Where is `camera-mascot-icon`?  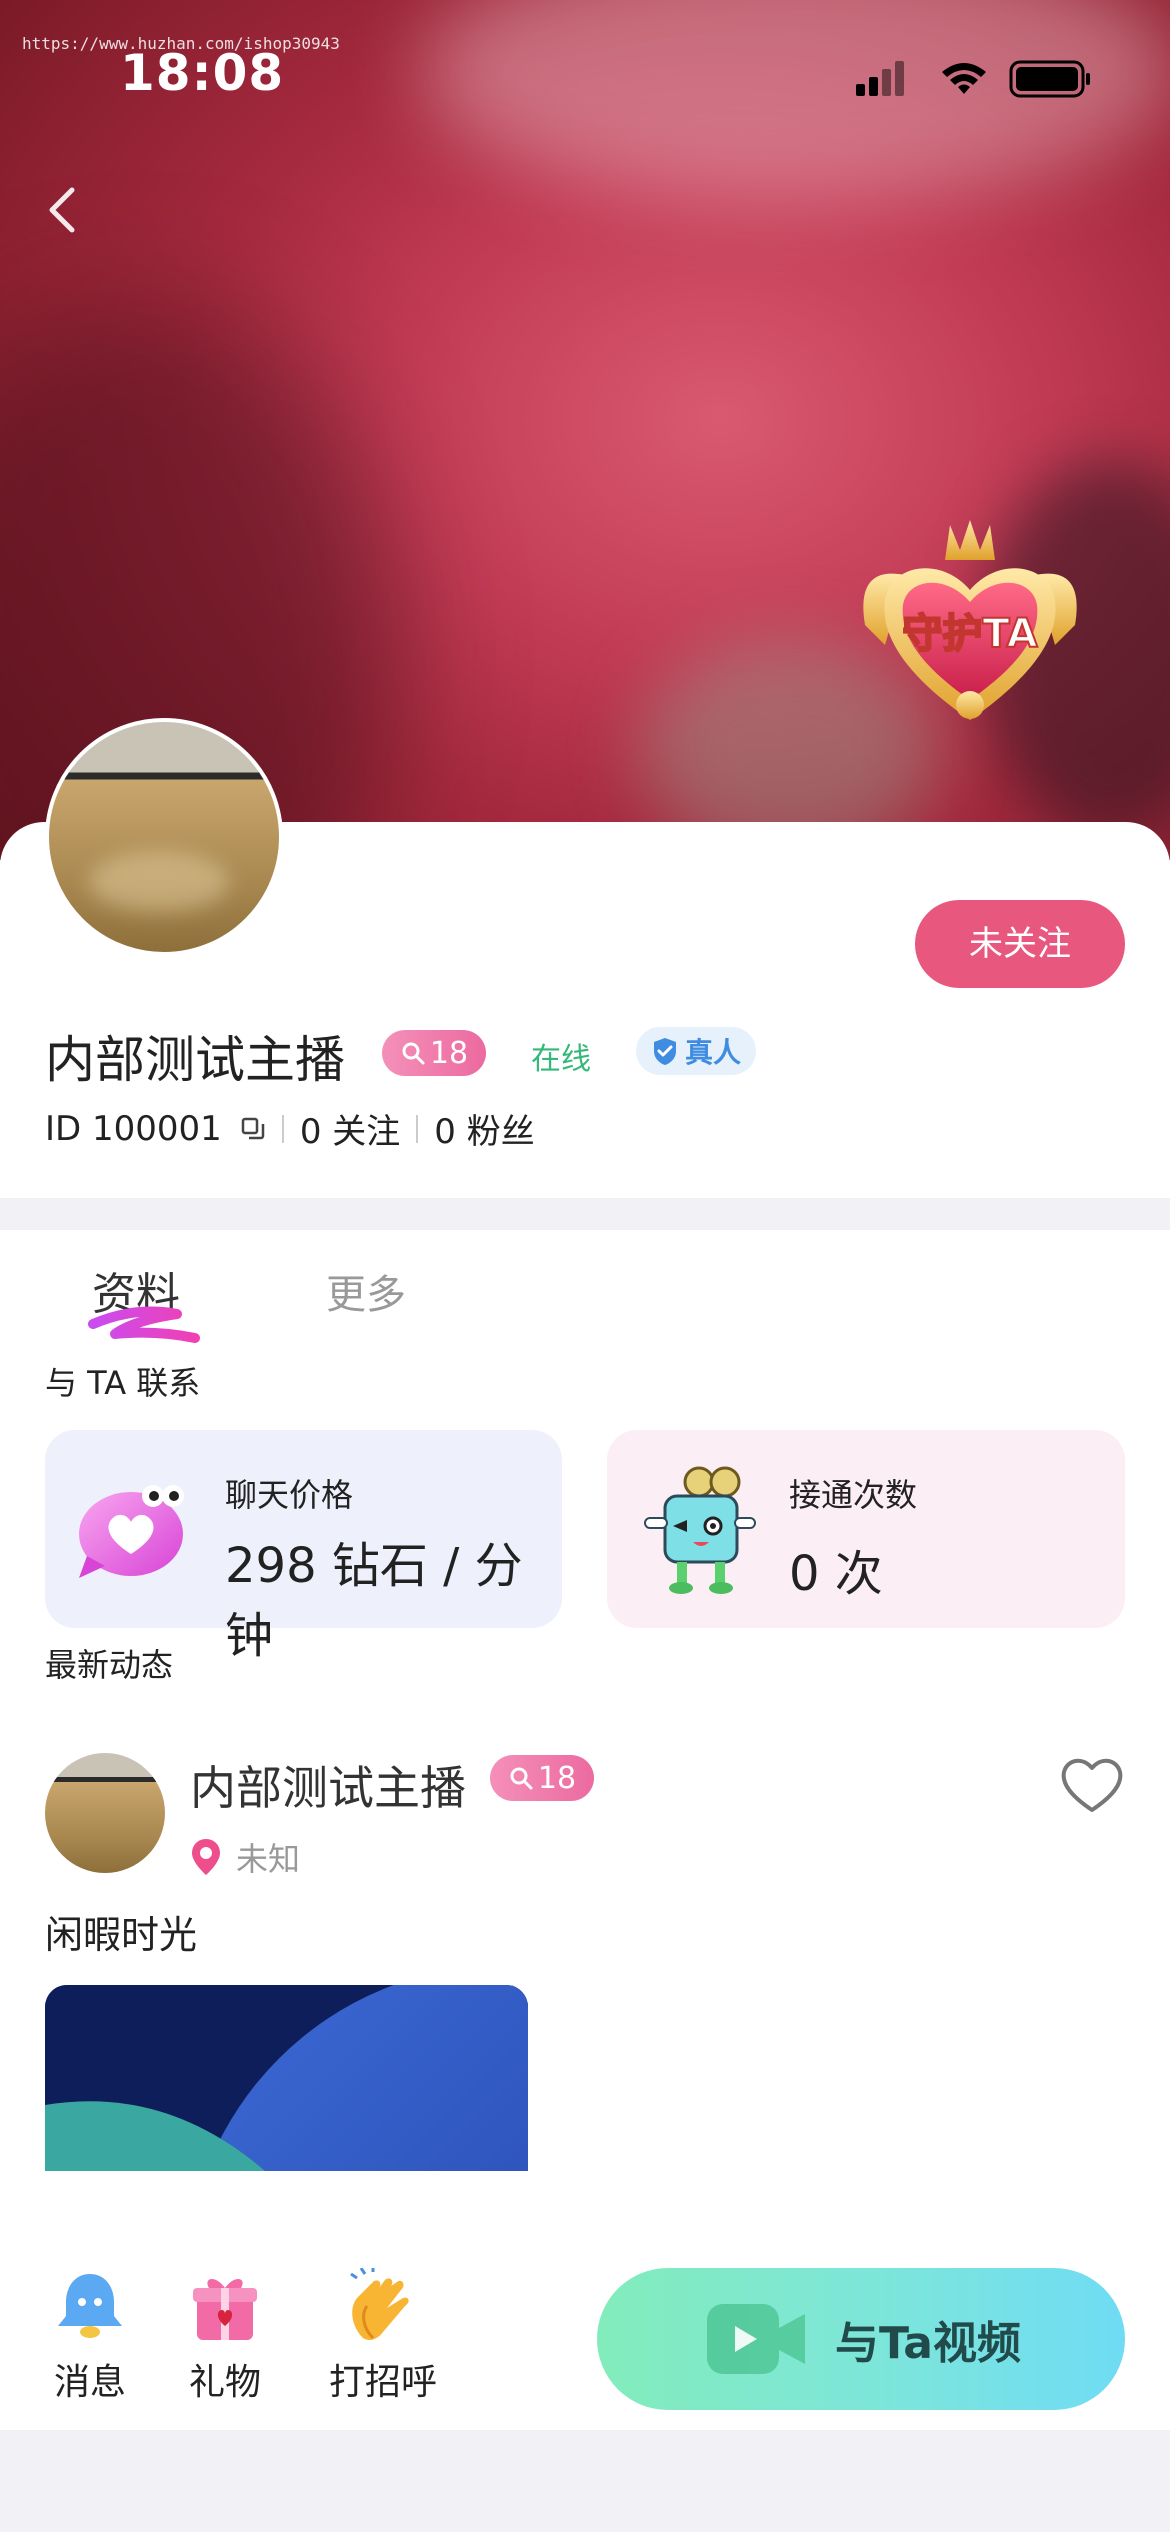 camera-mascot-icon is located at coordinates (700, 1530).